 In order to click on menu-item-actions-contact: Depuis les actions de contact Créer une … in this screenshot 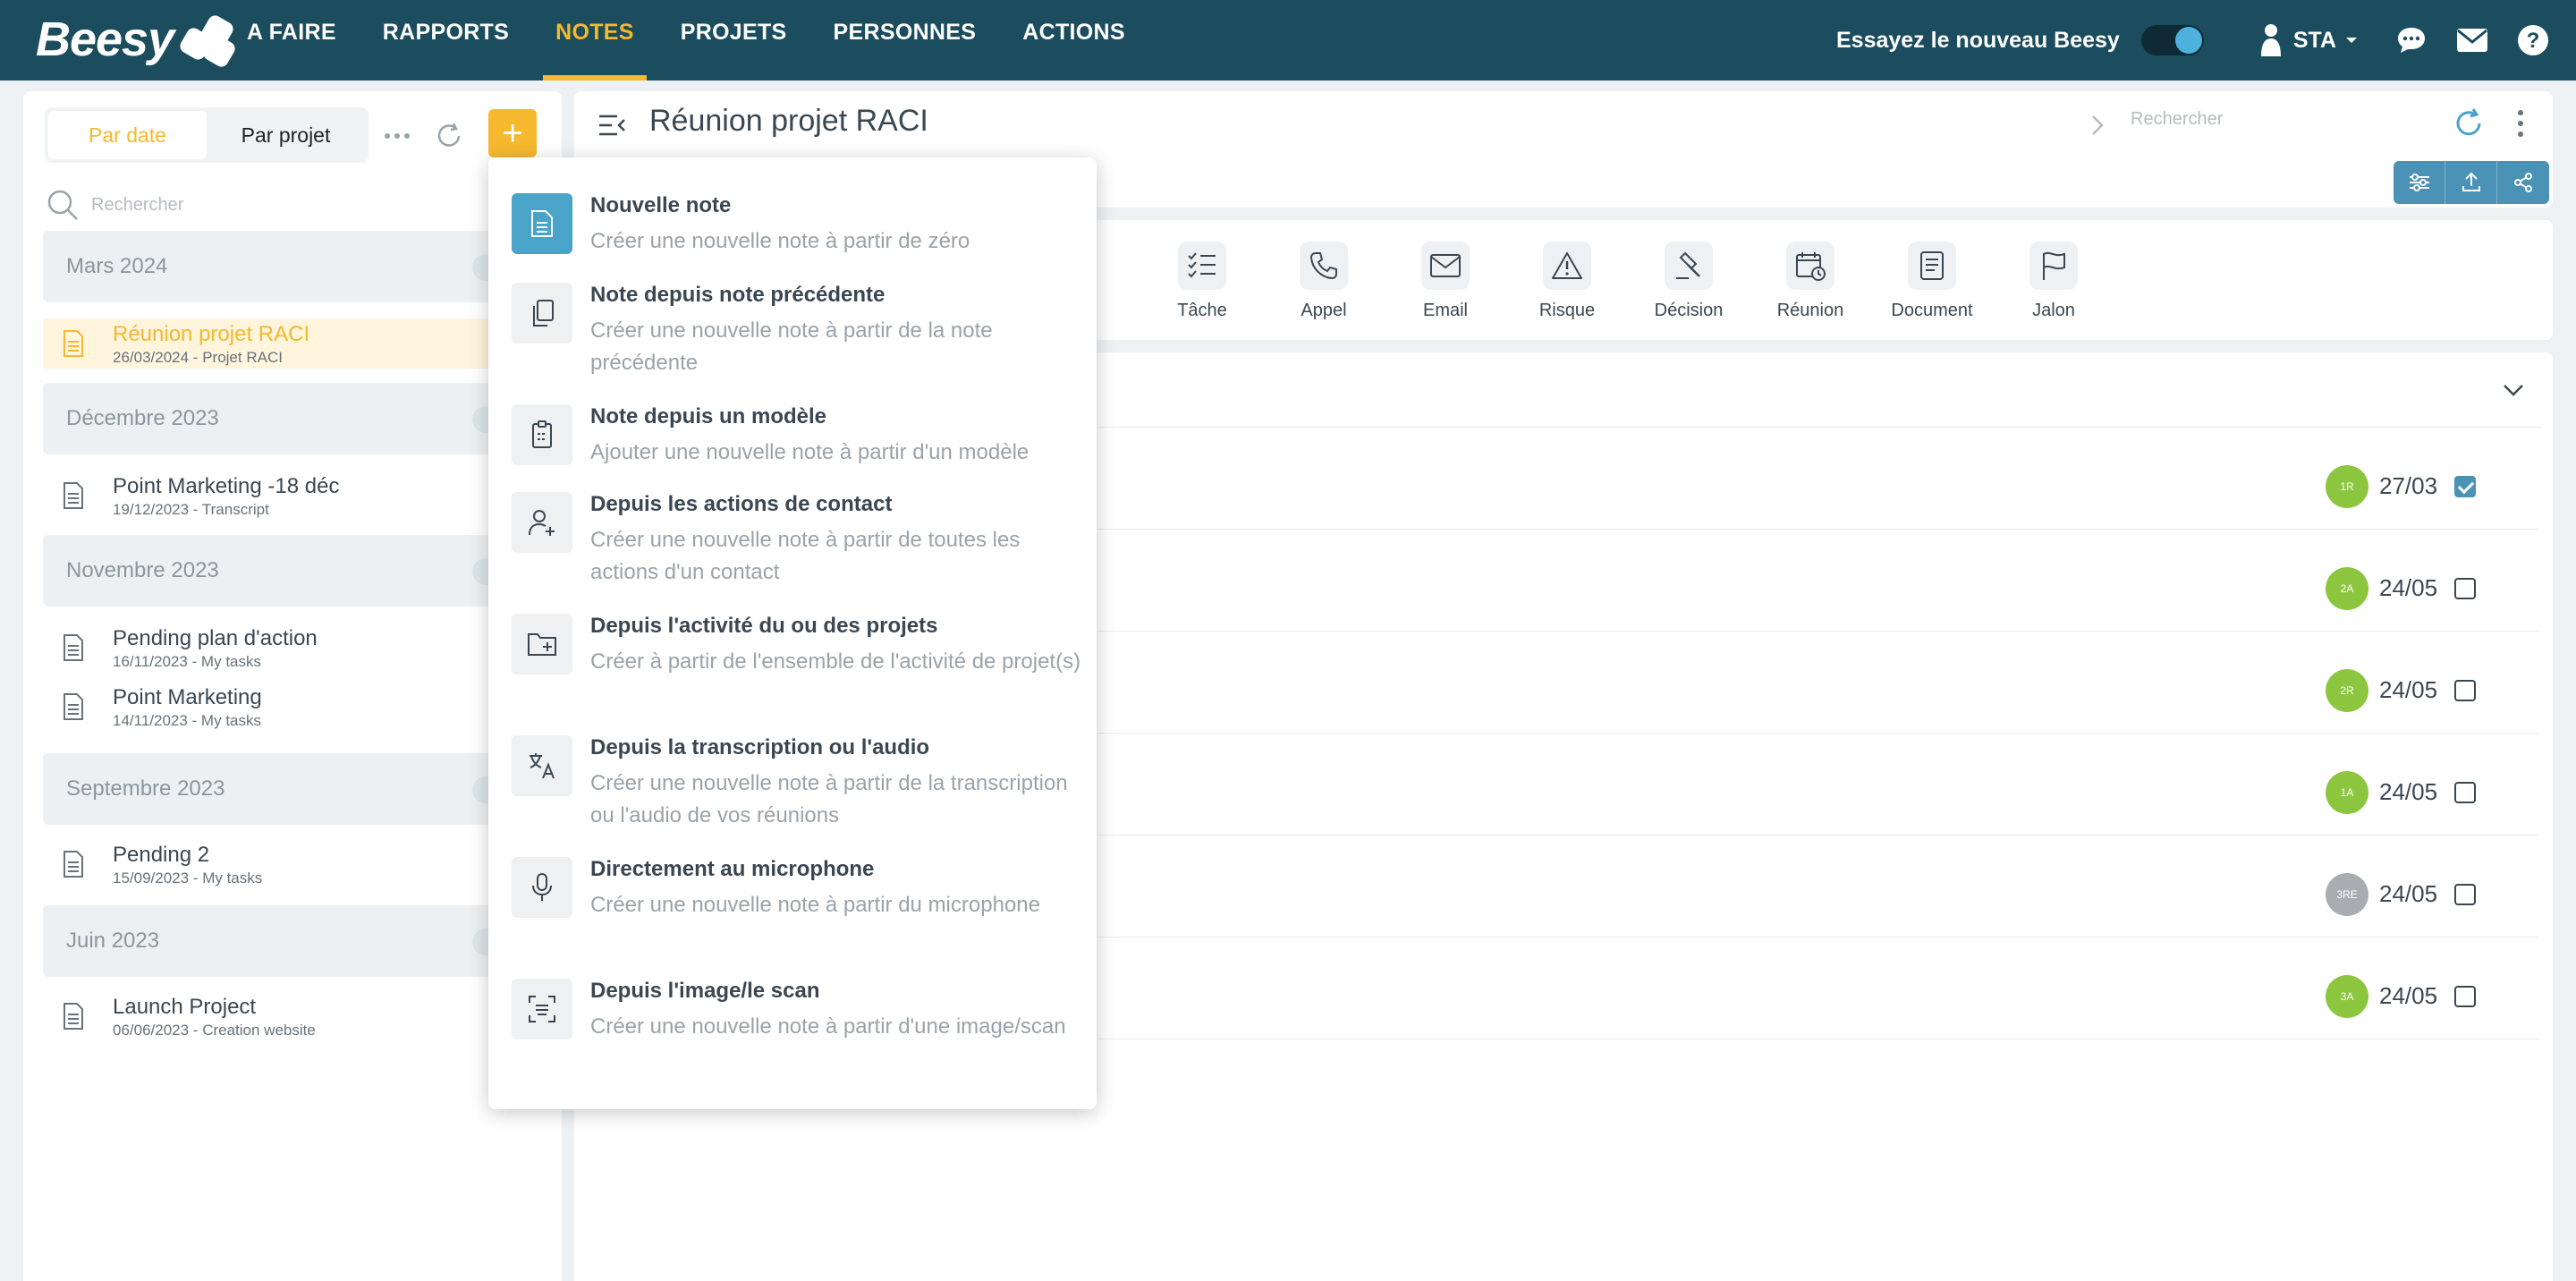, I will do `click(798, 544)`.